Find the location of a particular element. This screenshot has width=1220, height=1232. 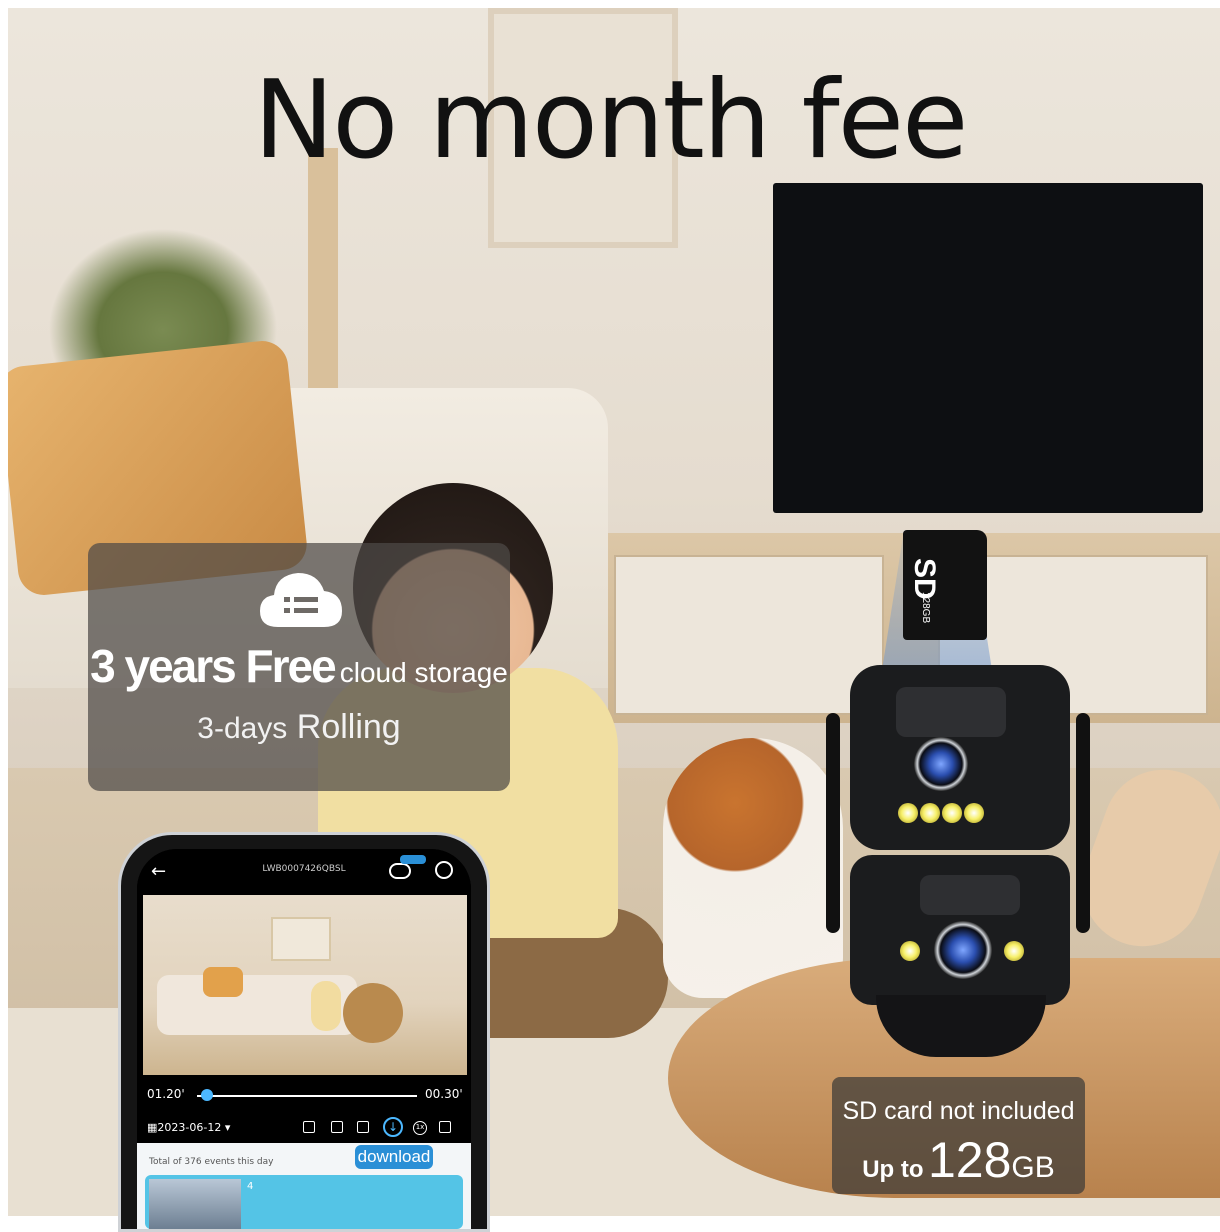

playback-timeline: 01.20' 00.30' is located at coordinates (304, 1095).